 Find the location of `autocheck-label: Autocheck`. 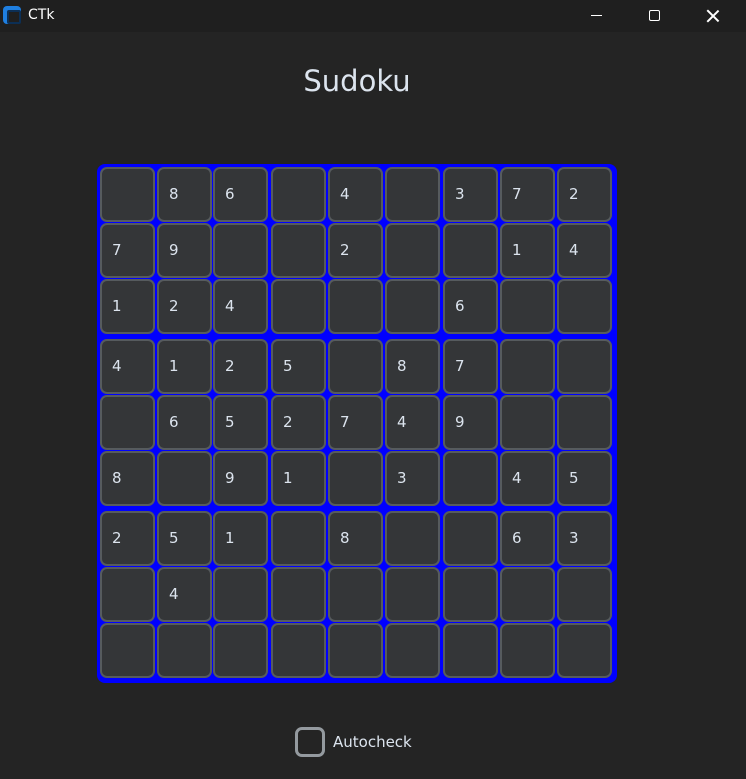

autocheck-label: Autocheck is located at coordinates (372, 742).